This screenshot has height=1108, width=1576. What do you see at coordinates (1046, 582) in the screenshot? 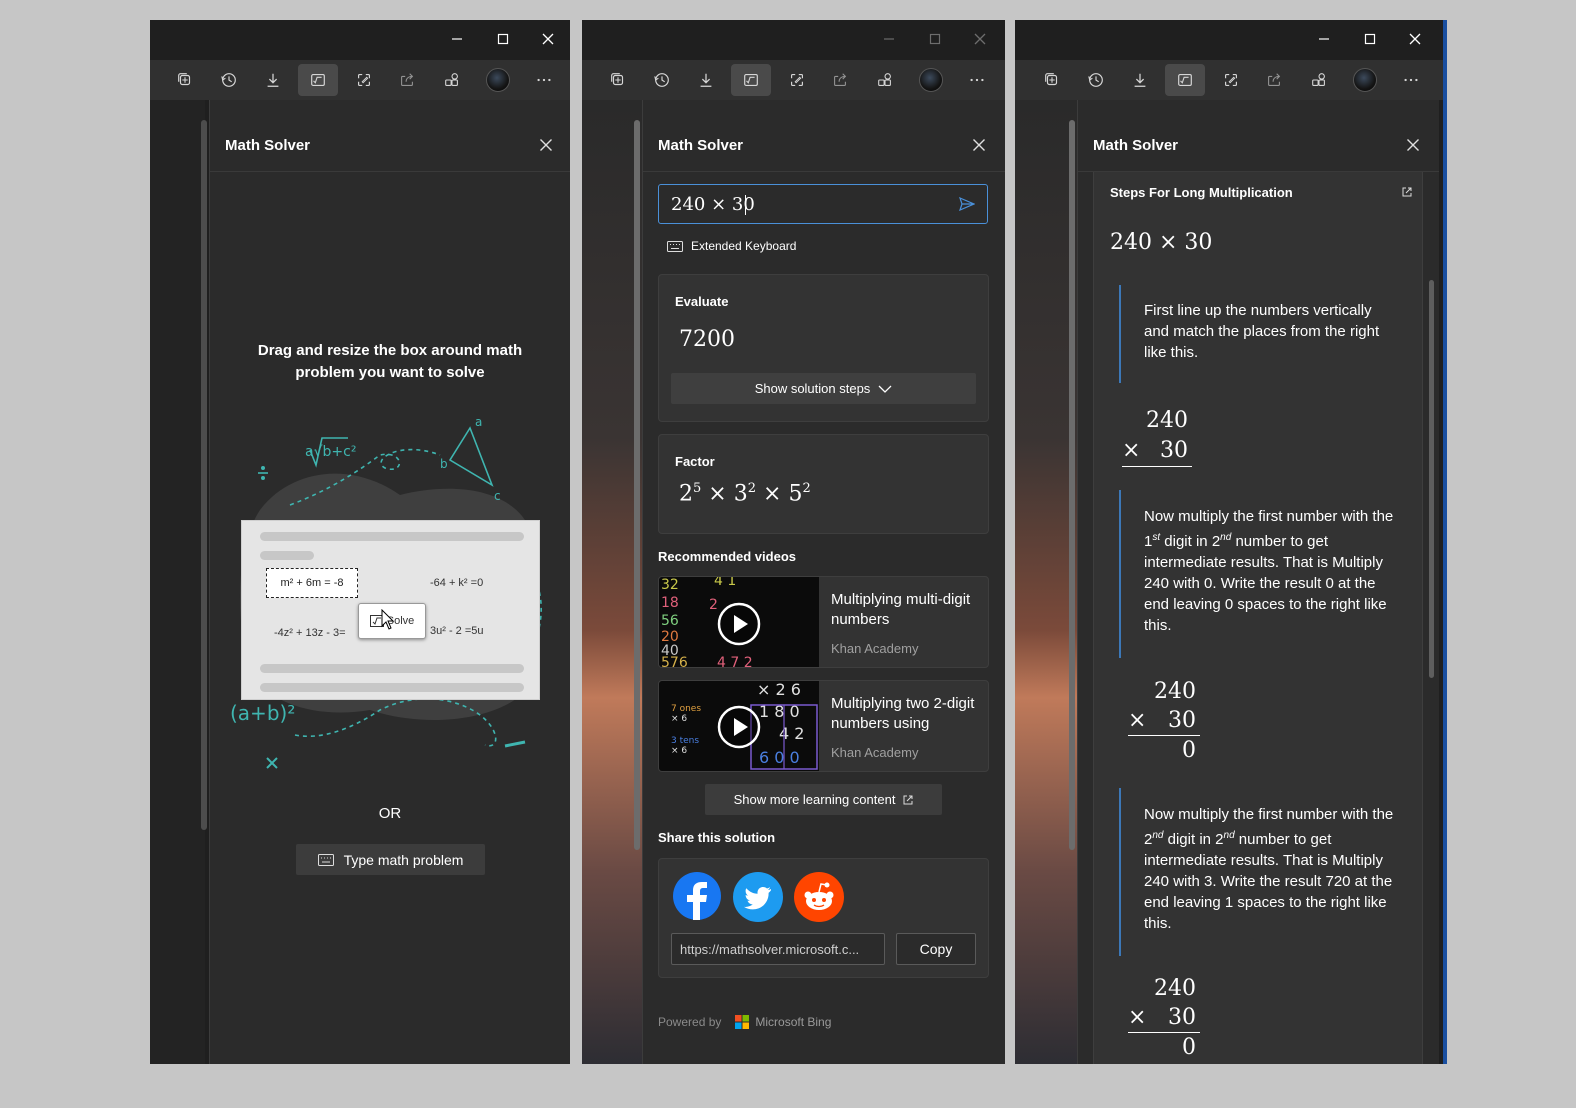
I see `page-background` at bounding box center [1046, 582].